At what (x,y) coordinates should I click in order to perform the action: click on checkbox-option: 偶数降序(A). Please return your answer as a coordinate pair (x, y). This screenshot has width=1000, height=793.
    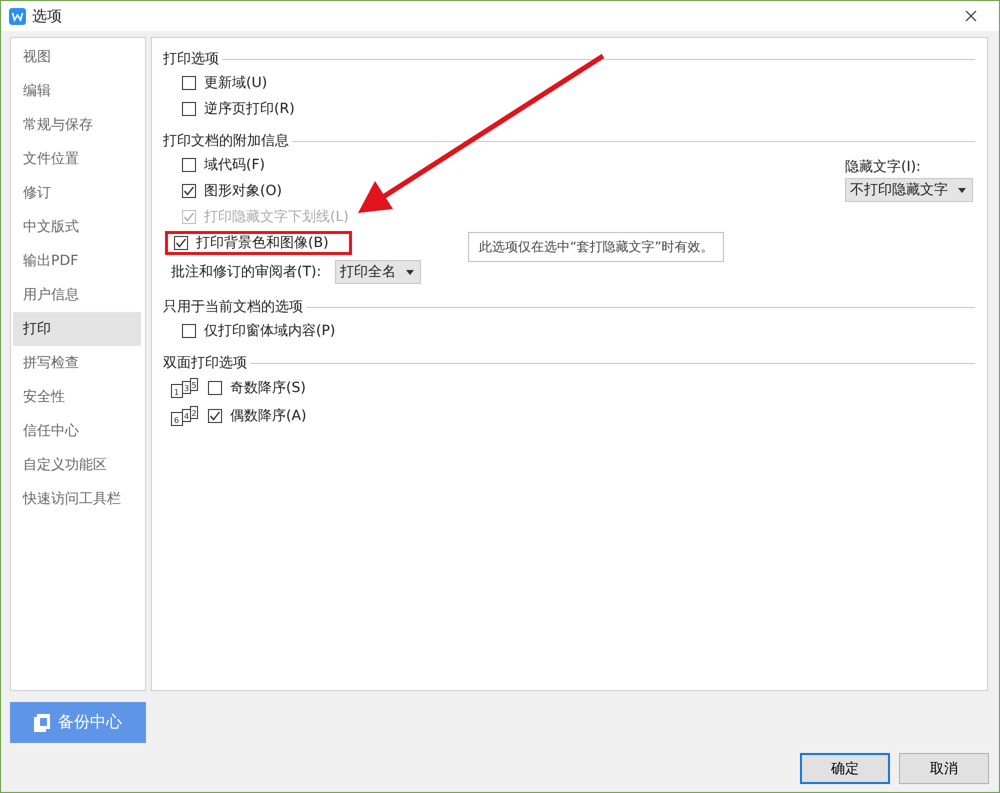
    Looking at the image, I should click on (267, 416).